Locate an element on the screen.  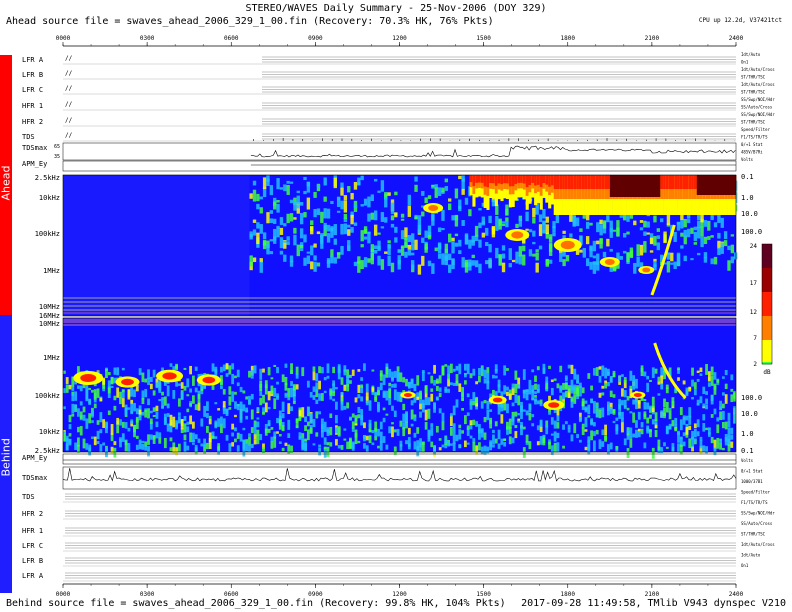
ahead-status-text: On1 is located at coordinates (745, 62).